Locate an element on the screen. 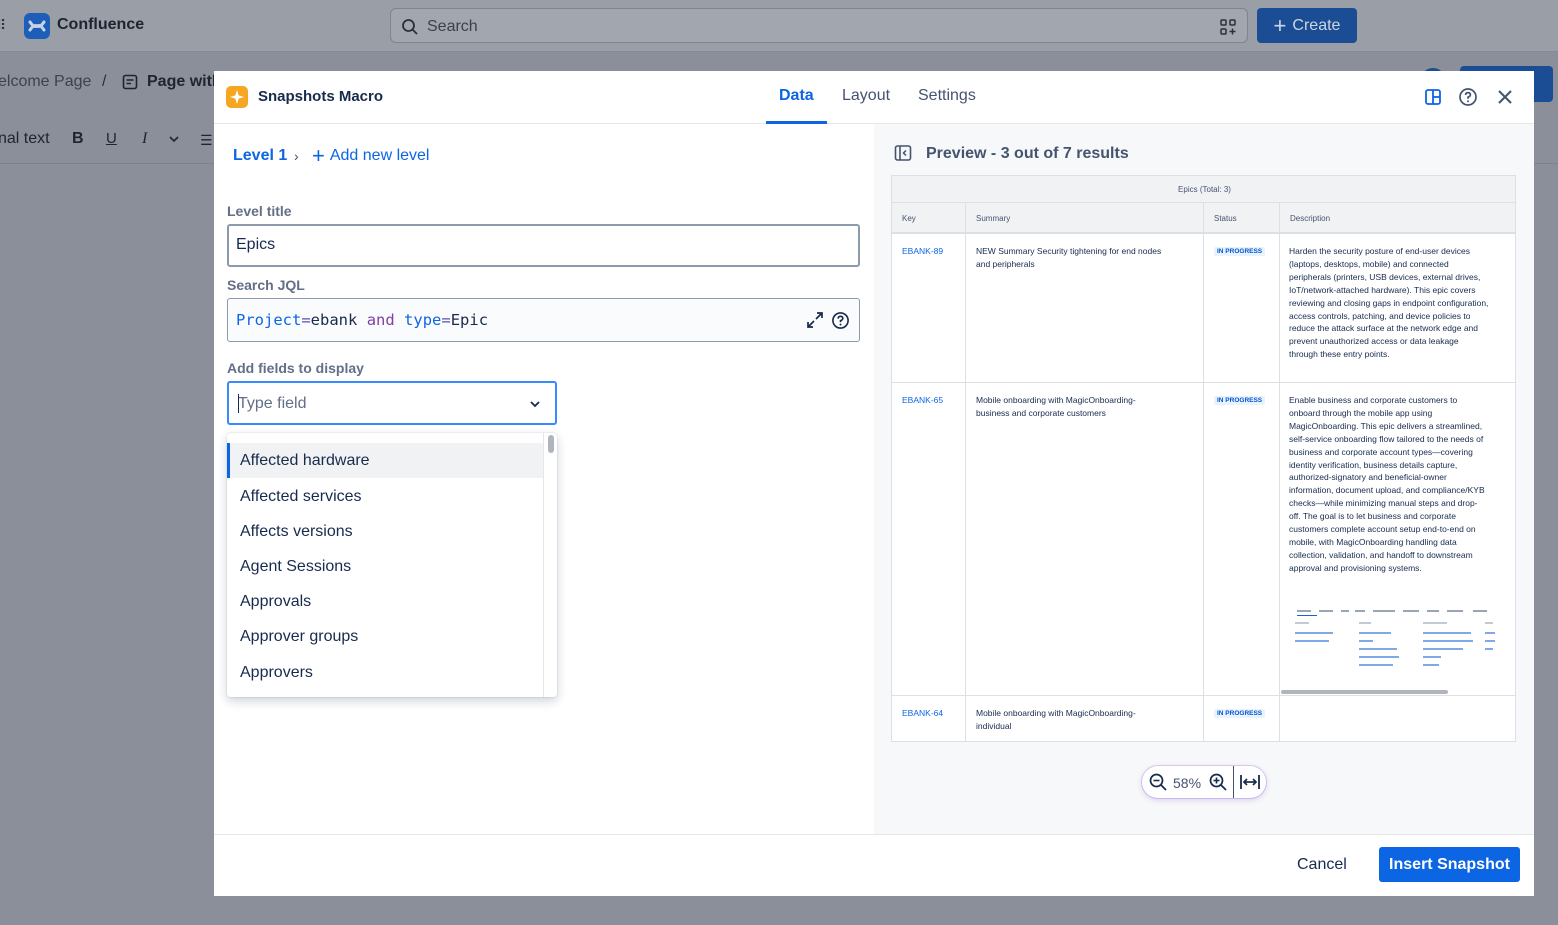 Image resolution: width=1558 pixels, height=925 pixels. list-icon: ☰ is located at coordinates (206, 140).